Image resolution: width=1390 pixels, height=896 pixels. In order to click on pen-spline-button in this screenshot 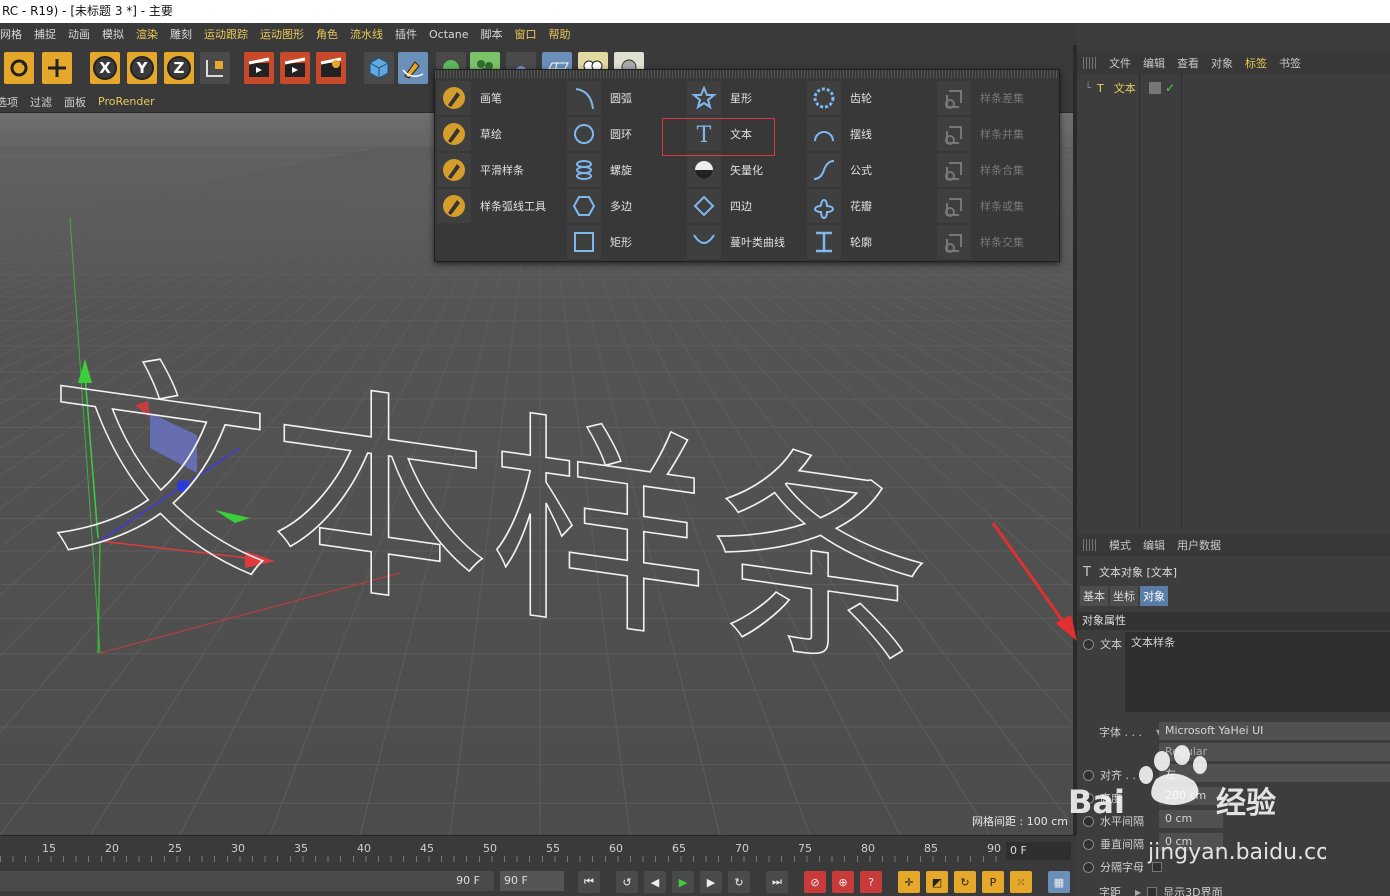, I will do `click(413, 68)`.